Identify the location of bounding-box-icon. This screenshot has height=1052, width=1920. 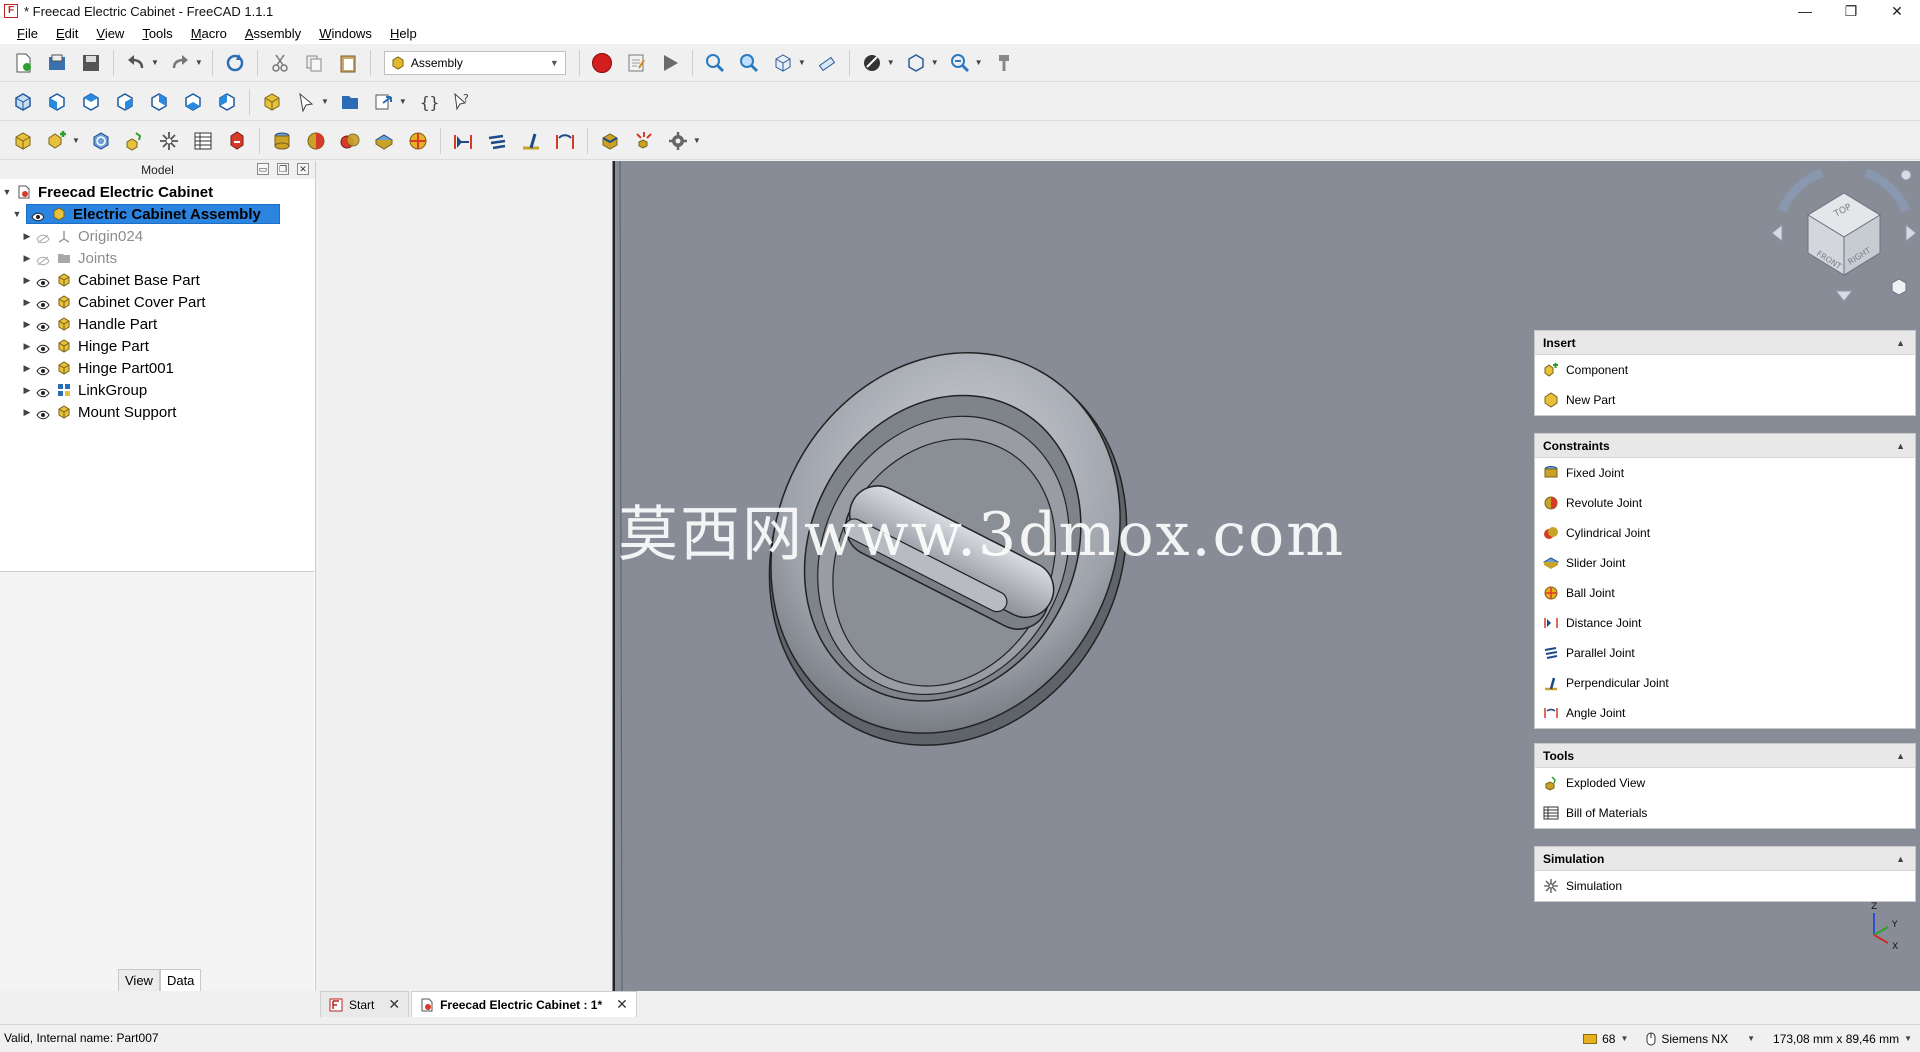
(916, 63).